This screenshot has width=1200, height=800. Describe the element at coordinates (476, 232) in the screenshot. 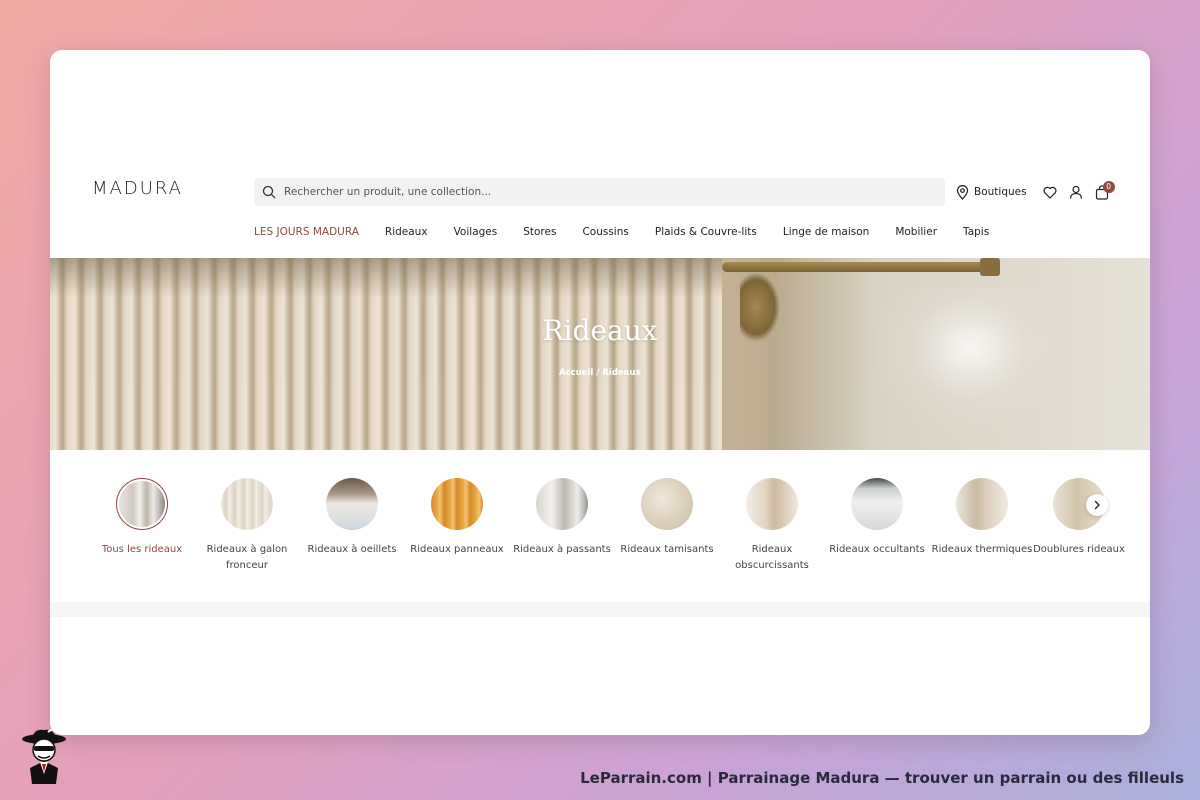

I see `nav-item-voilages: Voilages` at that location.